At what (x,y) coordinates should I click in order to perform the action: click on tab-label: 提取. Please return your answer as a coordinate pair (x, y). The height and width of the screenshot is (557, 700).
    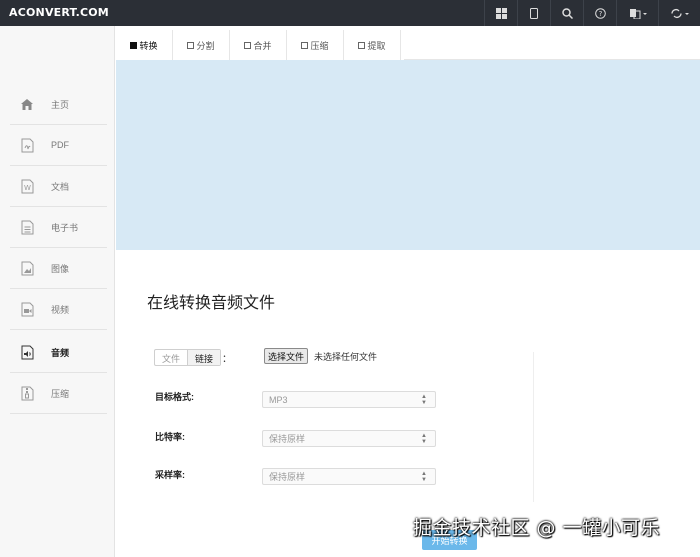
    Looking at the image, I should click on (376, 45).